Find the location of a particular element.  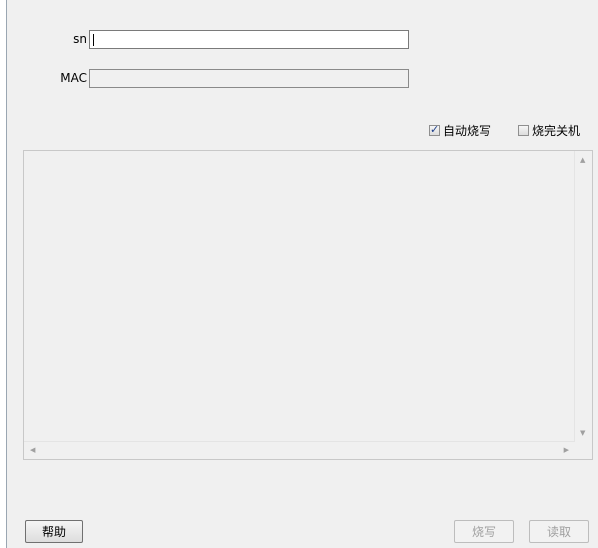

mac-input is located at coordinates (249, 78).